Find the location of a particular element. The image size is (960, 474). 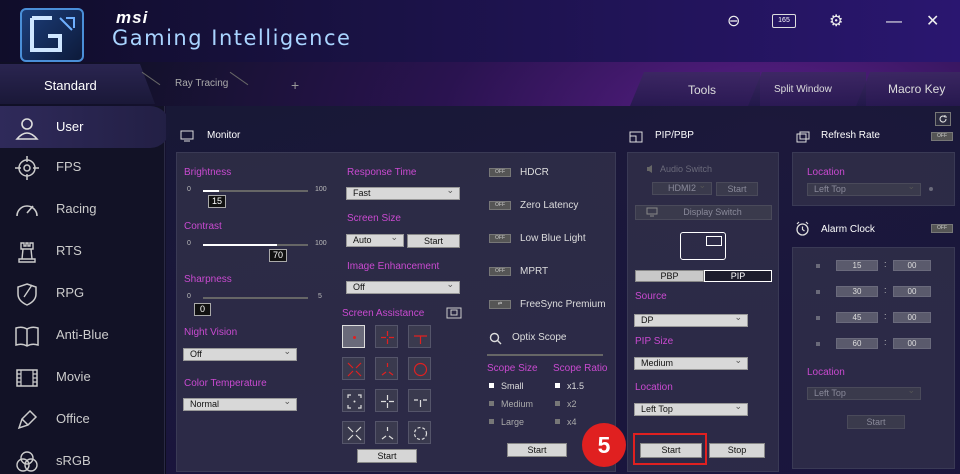

mode-pip-button: PIP is located at coordinates (738, 276).